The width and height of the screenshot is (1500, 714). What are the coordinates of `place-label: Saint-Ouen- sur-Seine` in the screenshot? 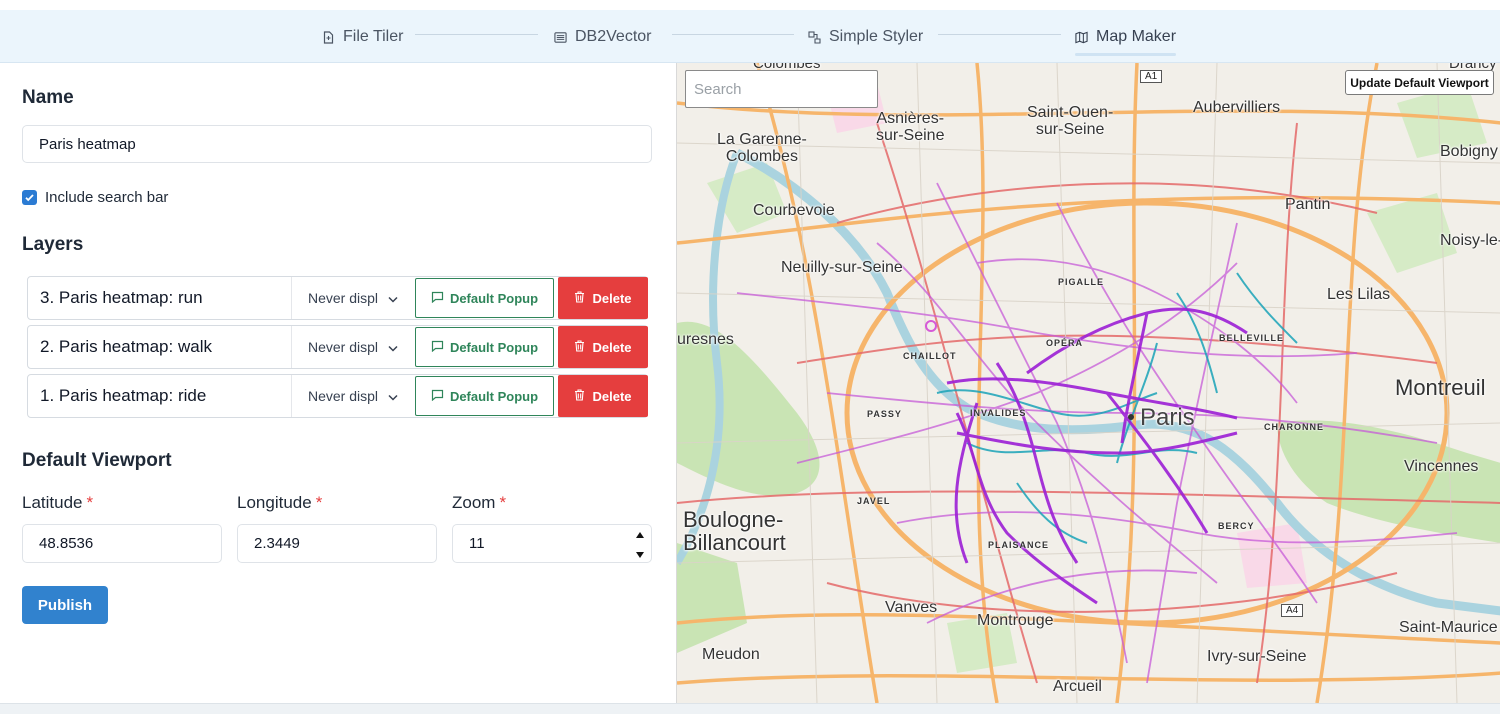 It's located at (1070, 121).